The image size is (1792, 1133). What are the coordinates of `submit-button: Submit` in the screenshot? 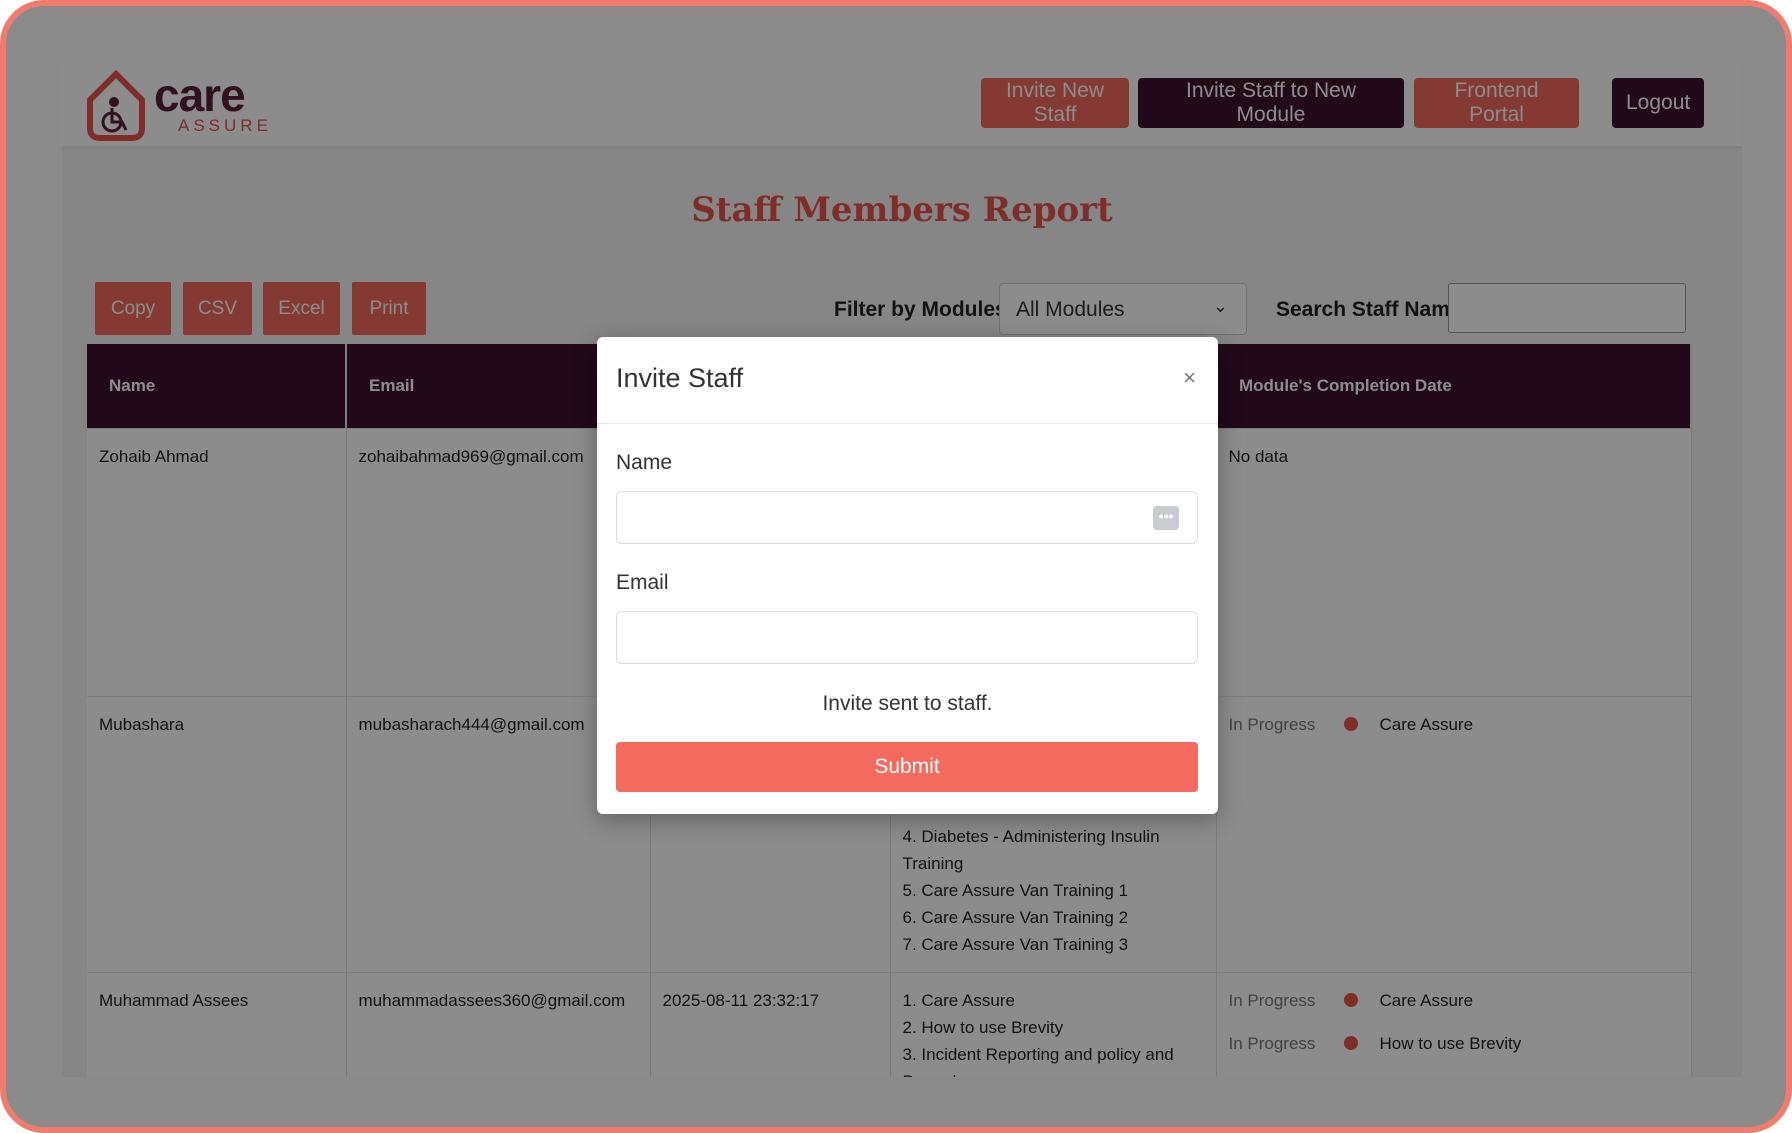 It's located at (907, 767).